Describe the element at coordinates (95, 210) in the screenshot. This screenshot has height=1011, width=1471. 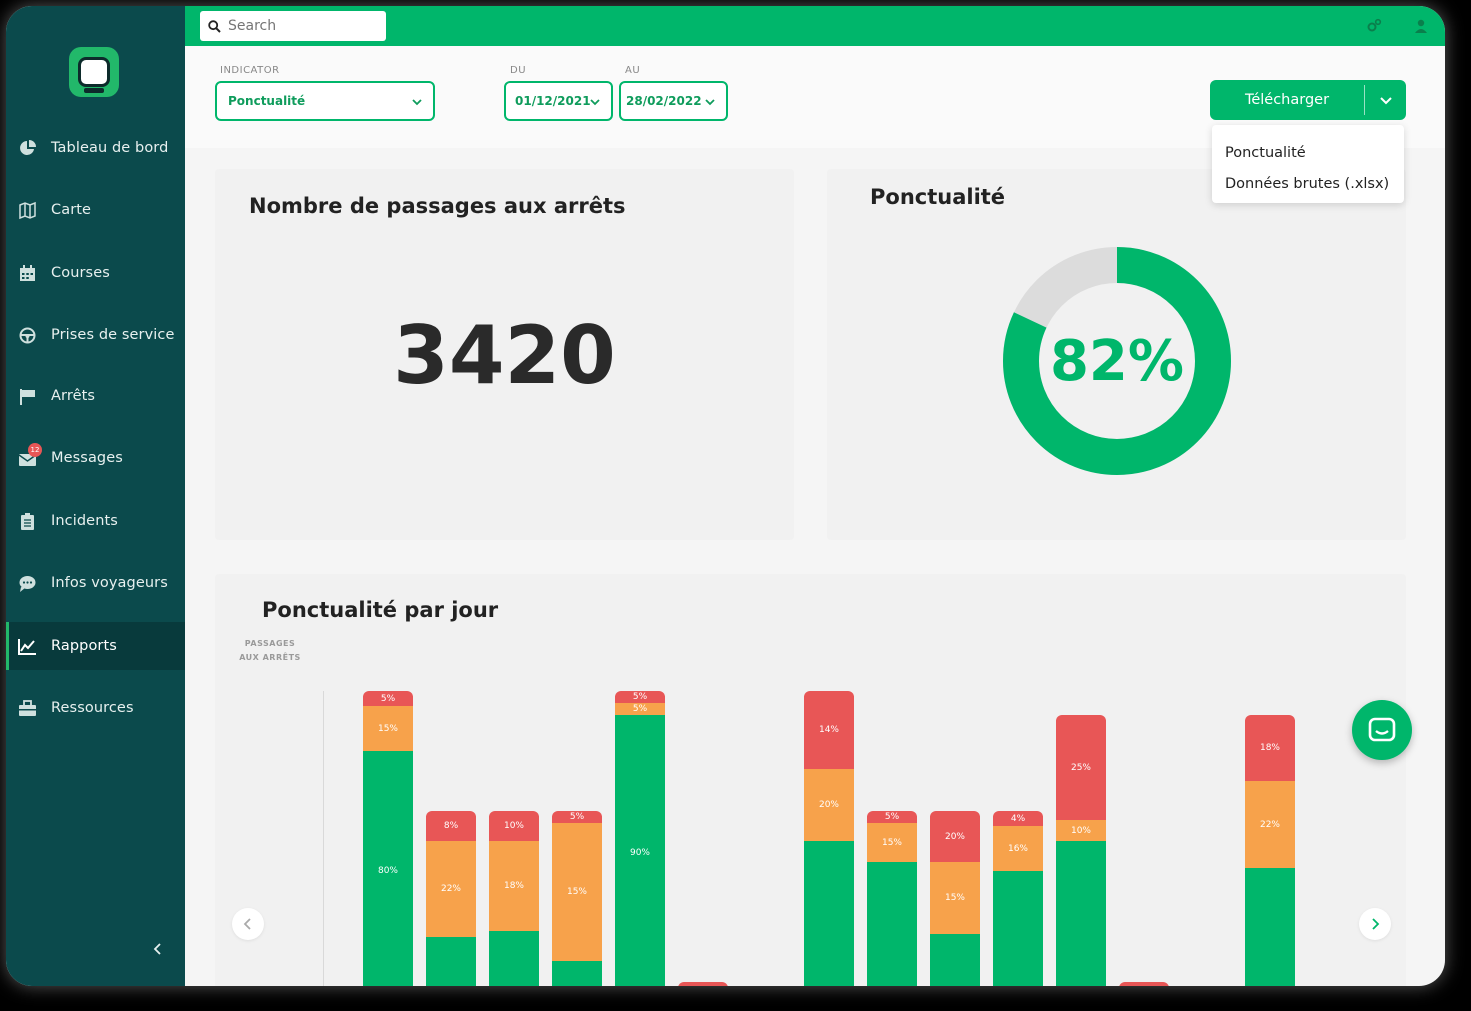
I see `sidebar-item-carte: Carte` at that location.